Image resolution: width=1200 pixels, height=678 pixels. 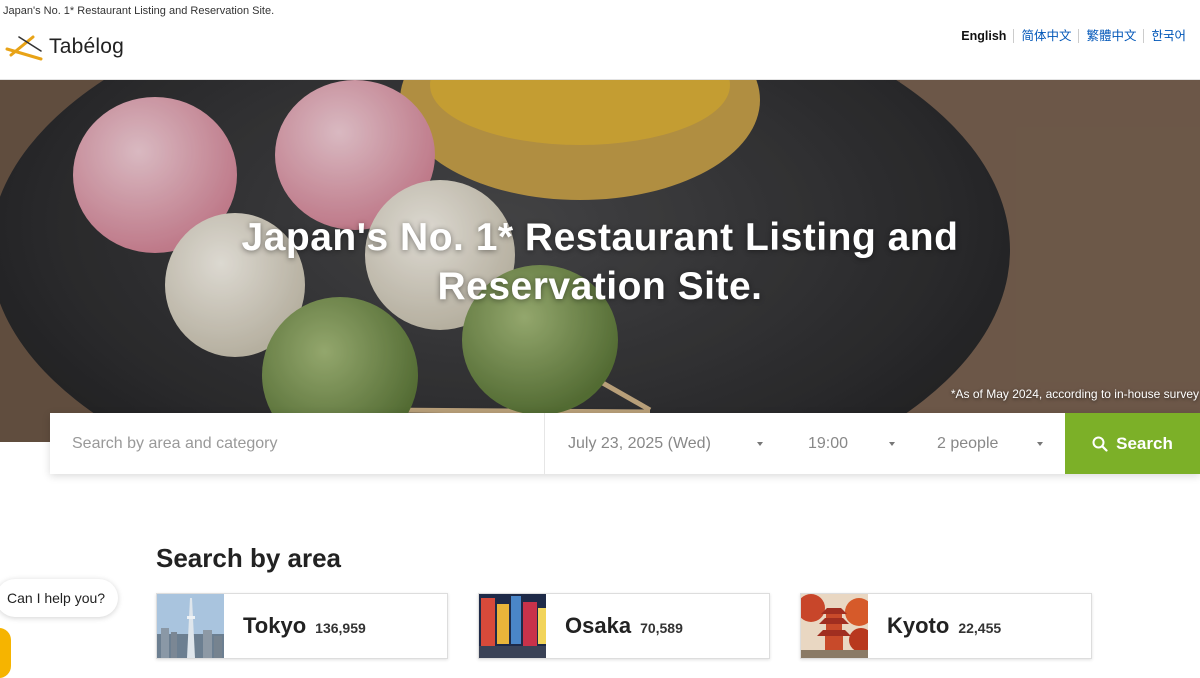 I want to click on area-card-list: Tokyo 136,959 Osaka 70,589 Kyoto 22,455, so click(x=624, y=626).